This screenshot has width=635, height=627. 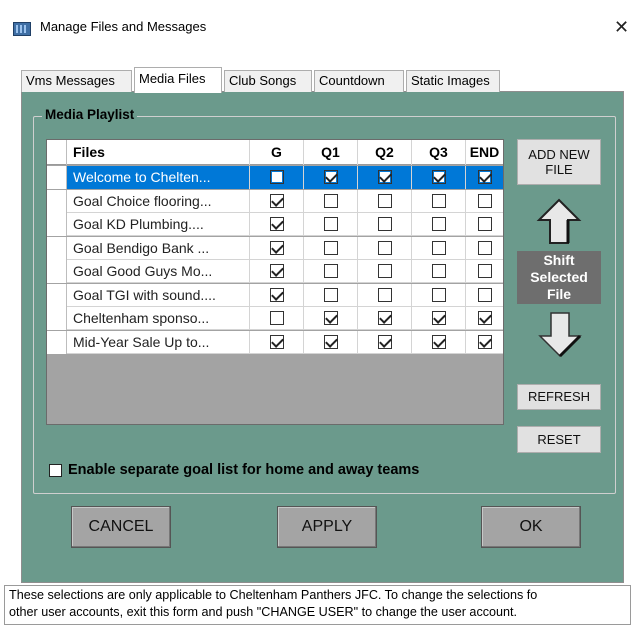 What do you see at coordinates (560, 335) in the screenshot?
I see `arrow-down-icon` at bounding box center [560, 335].